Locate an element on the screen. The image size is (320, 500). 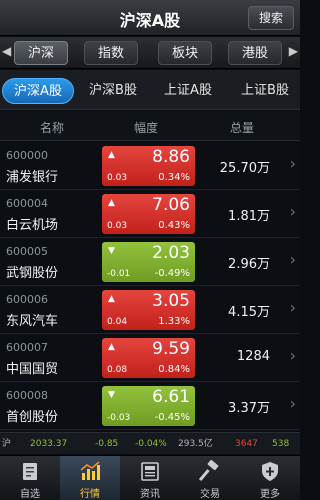
price-cell: ▲ 8.86 0.03 0.34% is located at coordinates (148, 166).